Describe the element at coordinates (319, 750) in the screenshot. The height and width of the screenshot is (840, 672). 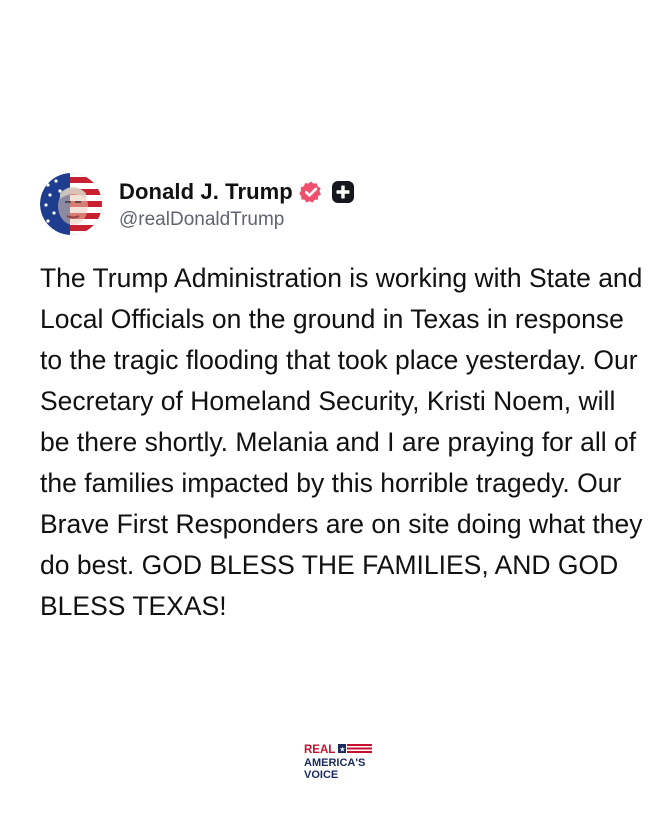
I see `watermark-line1: REAL` at that location.